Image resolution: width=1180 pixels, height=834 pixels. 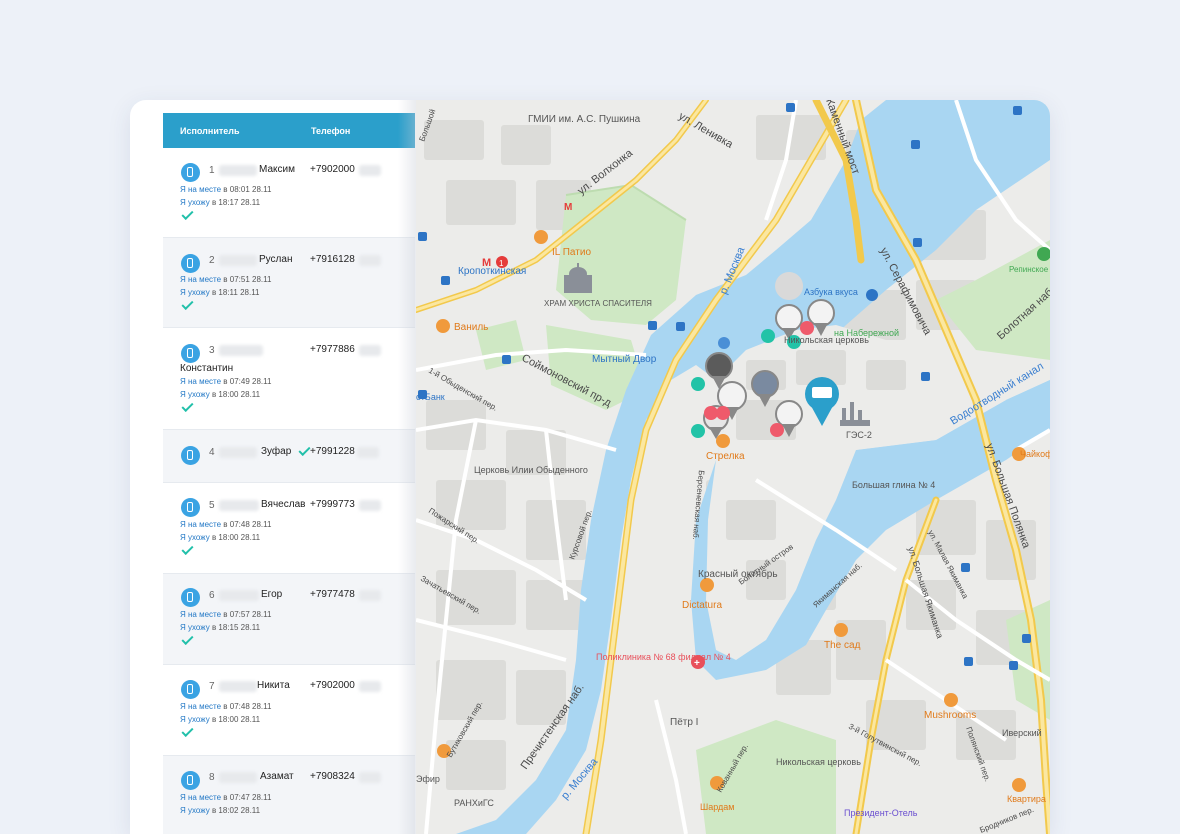 I want to click on mytny-dvor-icon, so click(x=724, y=343).